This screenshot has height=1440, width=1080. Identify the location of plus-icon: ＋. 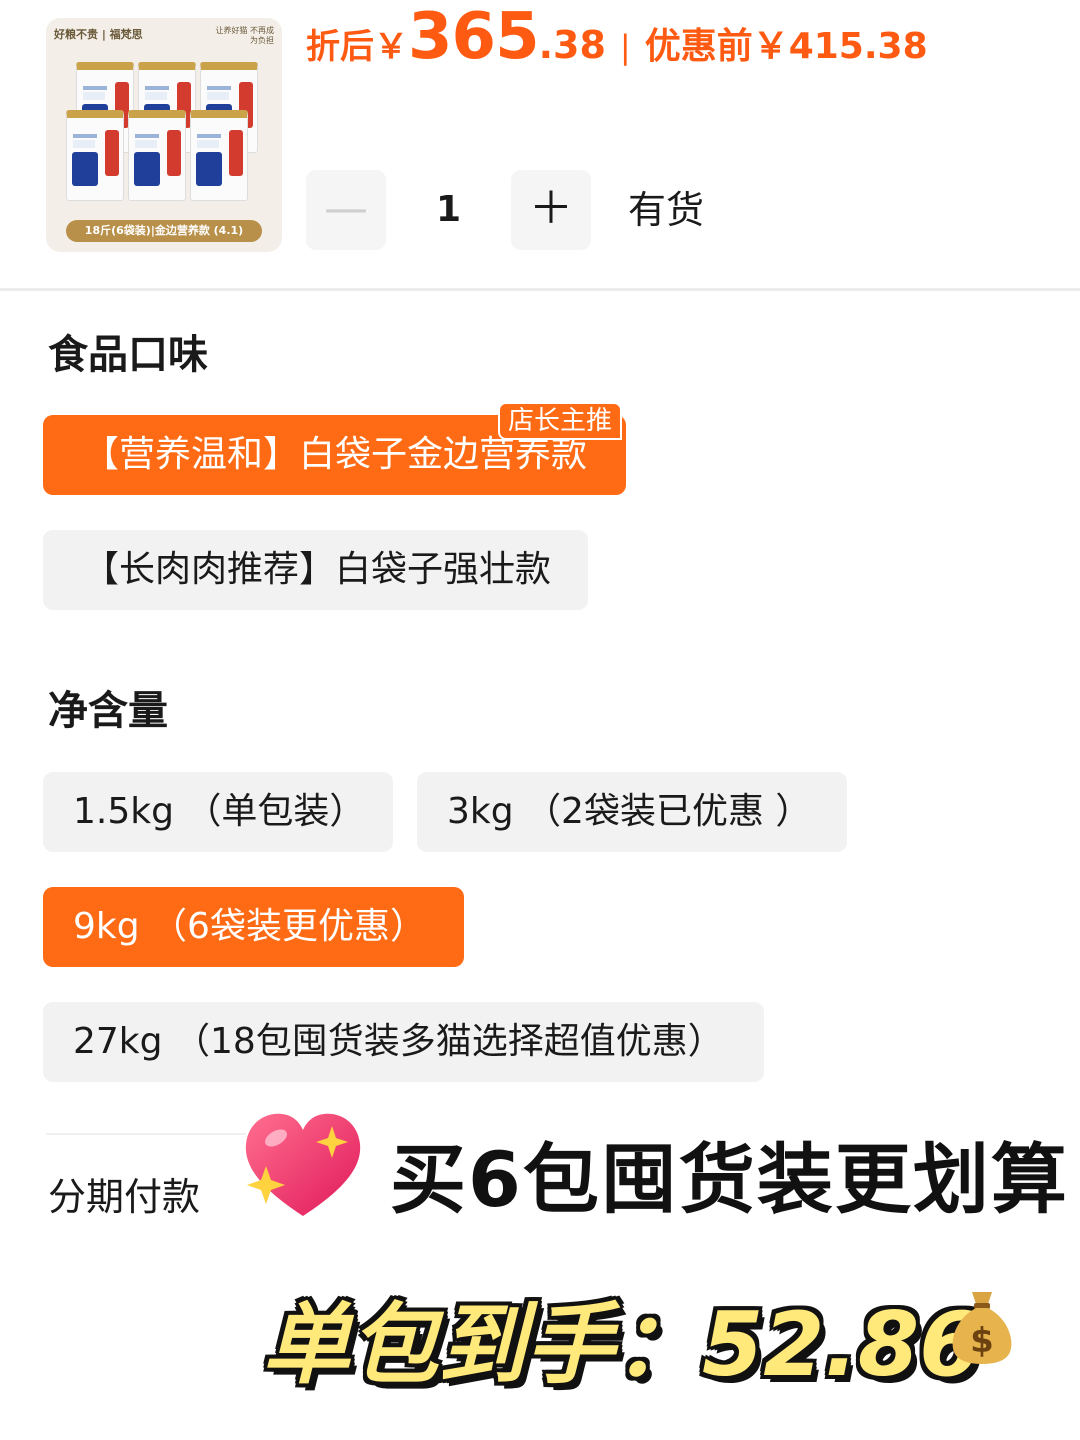
(551, 208).